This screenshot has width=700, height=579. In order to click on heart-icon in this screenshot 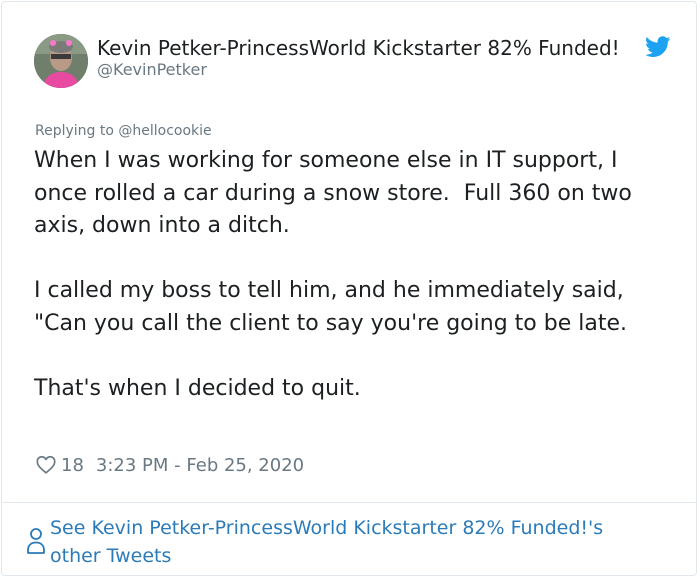, I will do `click(46, 465)`.